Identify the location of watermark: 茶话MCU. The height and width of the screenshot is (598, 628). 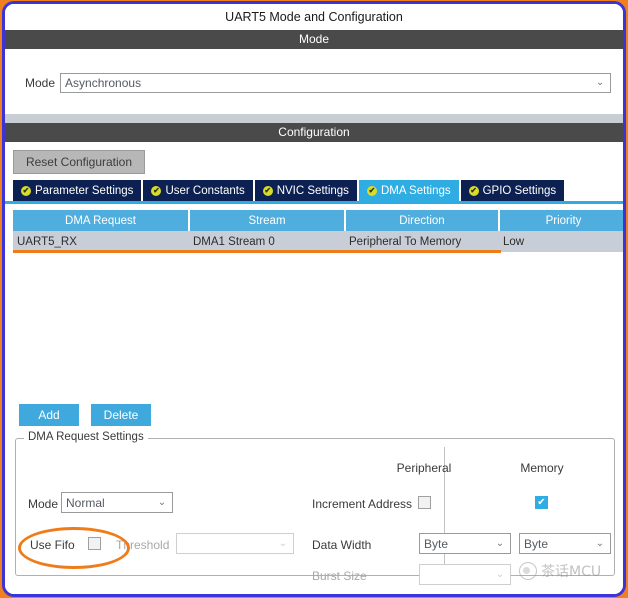
(560, 571).